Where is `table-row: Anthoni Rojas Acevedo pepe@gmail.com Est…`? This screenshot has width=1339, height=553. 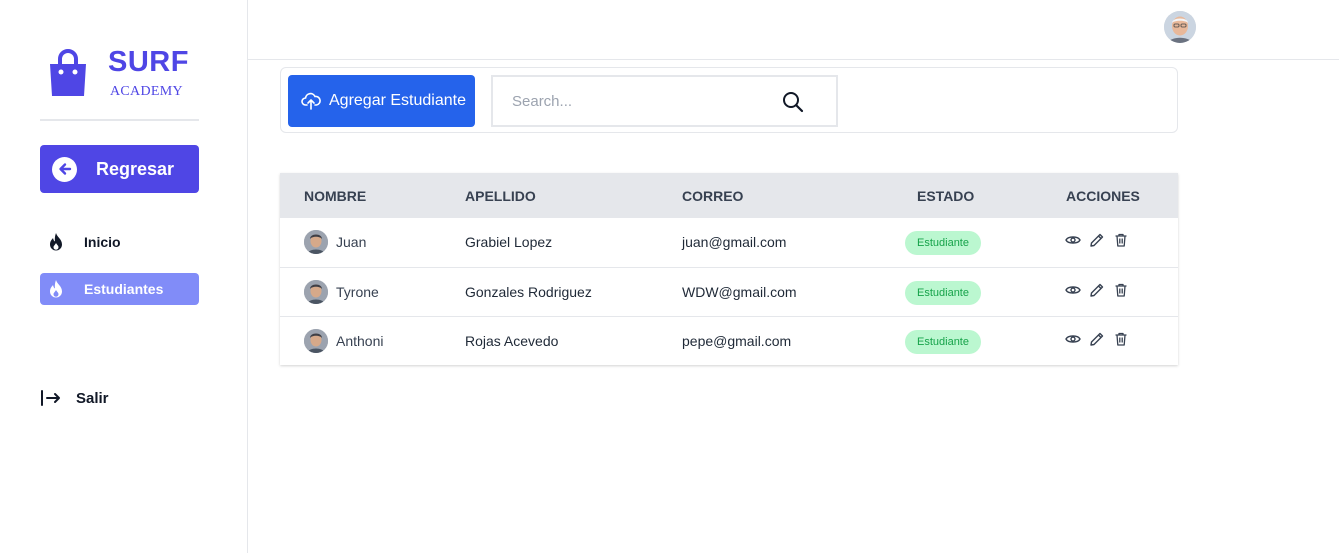
table-row: Anthoni Rojas Acevedo pepe@gmail.com Est… is located at coordinates (729, 340).